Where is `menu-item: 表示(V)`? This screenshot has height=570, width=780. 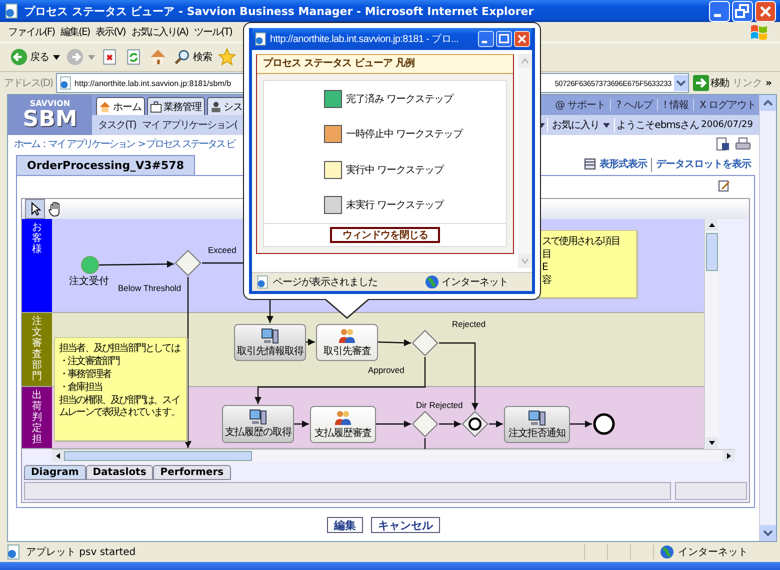 menu-item: 表示(V) is located at coordinates (111, 32).